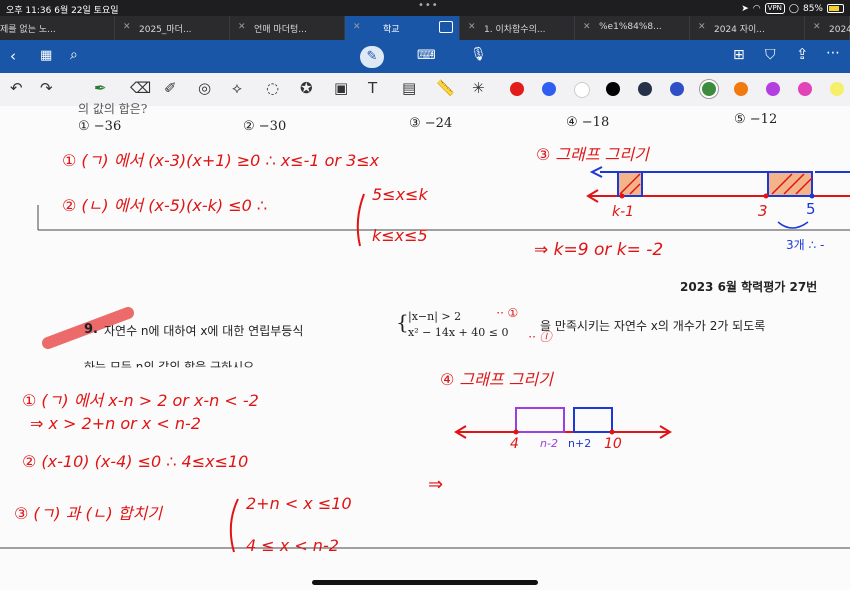  What do you see at coordinates (204, 331) in the screenshot?
I see `problem9-text: 자연수 n에 대하여 x에 대한 연립부등식` at bounding box center [204, 331].